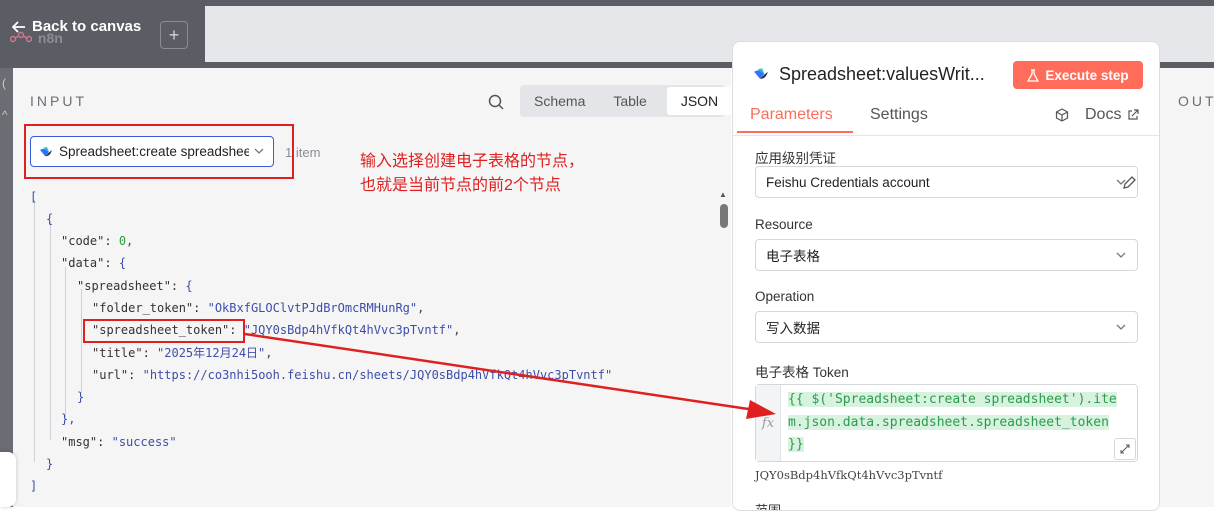 The height and width of the screenshot is (511, 1214). What do you see at coordinates (761, 73) in the screenshot?
I see `feishu-icon` at bounding box center [761, 73].